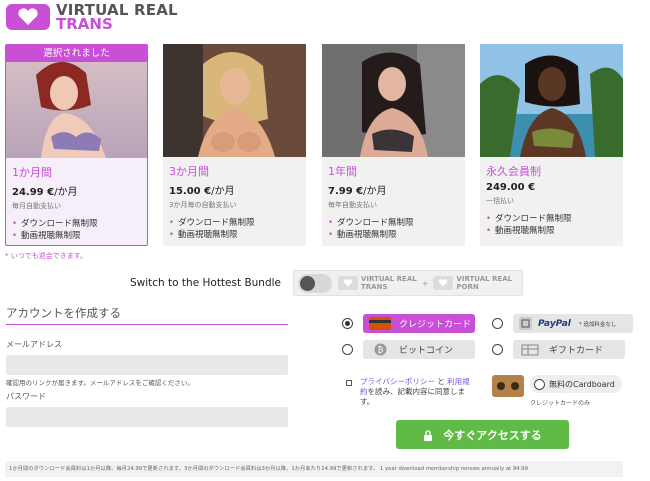  I want to click on plan-billing-note: 毎年自動支払い, so click(352, 205).